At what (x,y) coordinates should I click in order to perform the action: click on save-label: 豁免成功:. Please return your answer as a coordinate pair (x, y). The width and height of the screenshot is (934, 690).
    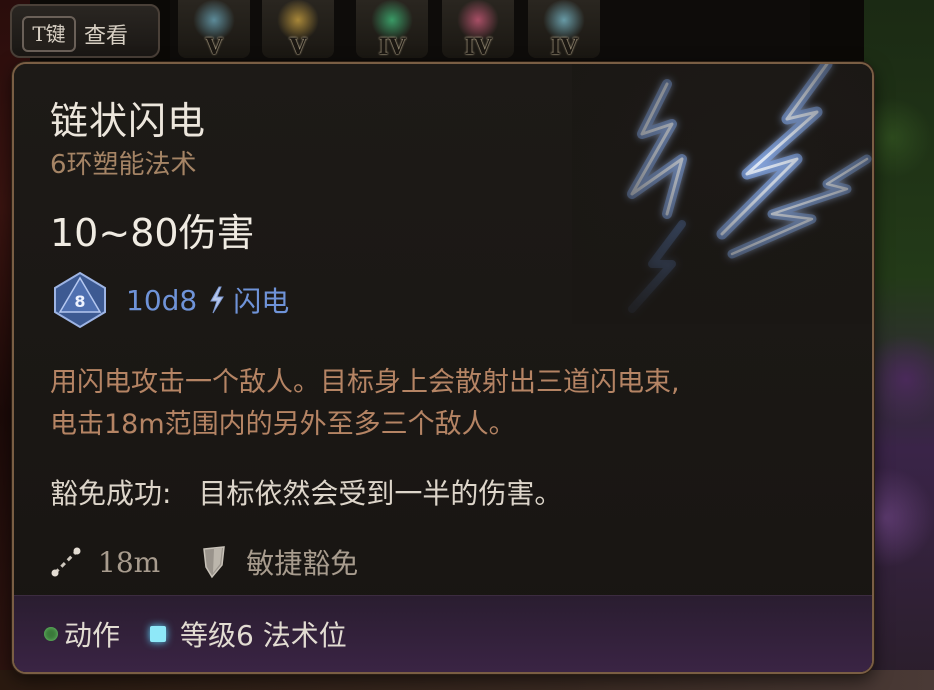
    Looking at the image, I should click on (111, 493).